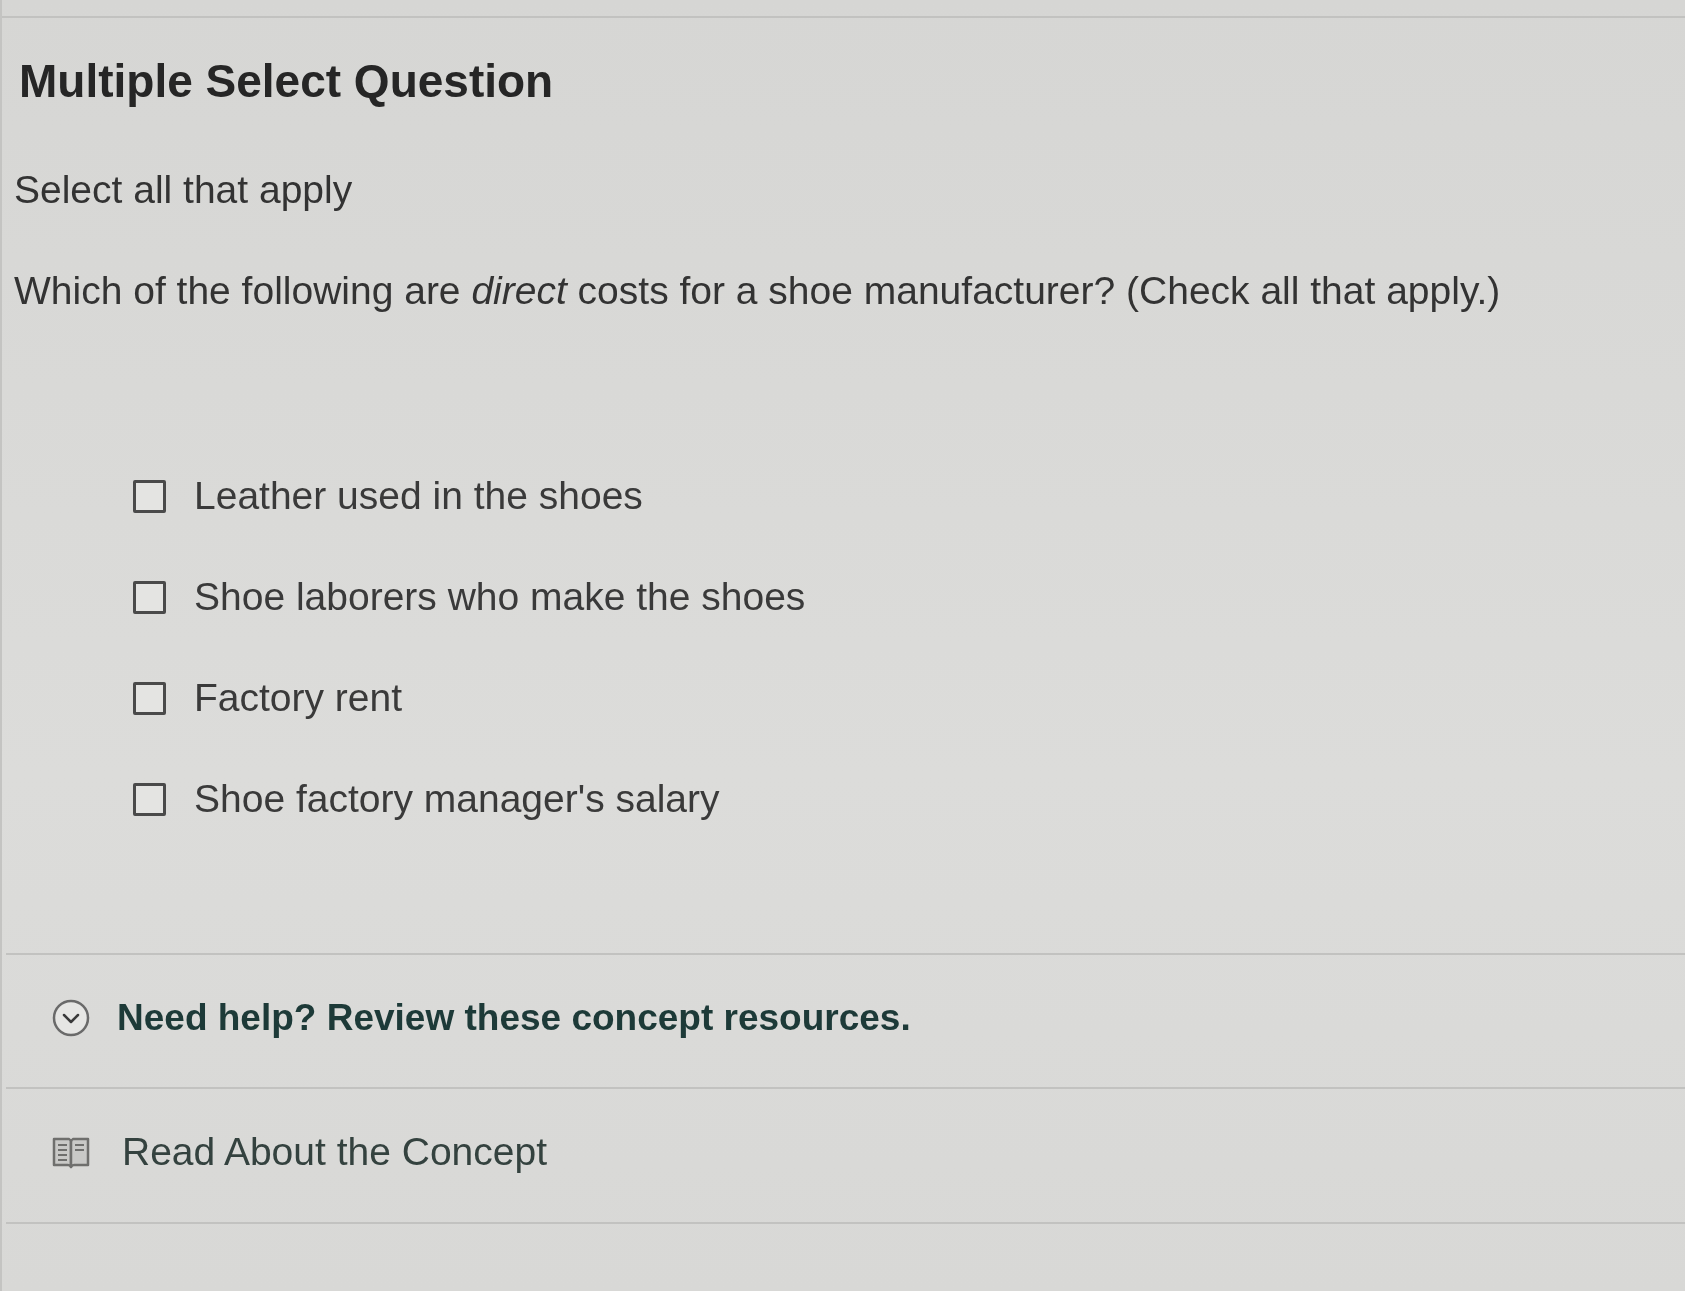 The image size is (1685, 1291). I want to click on option-label: Leather used in the shoes, so click(418, 496).